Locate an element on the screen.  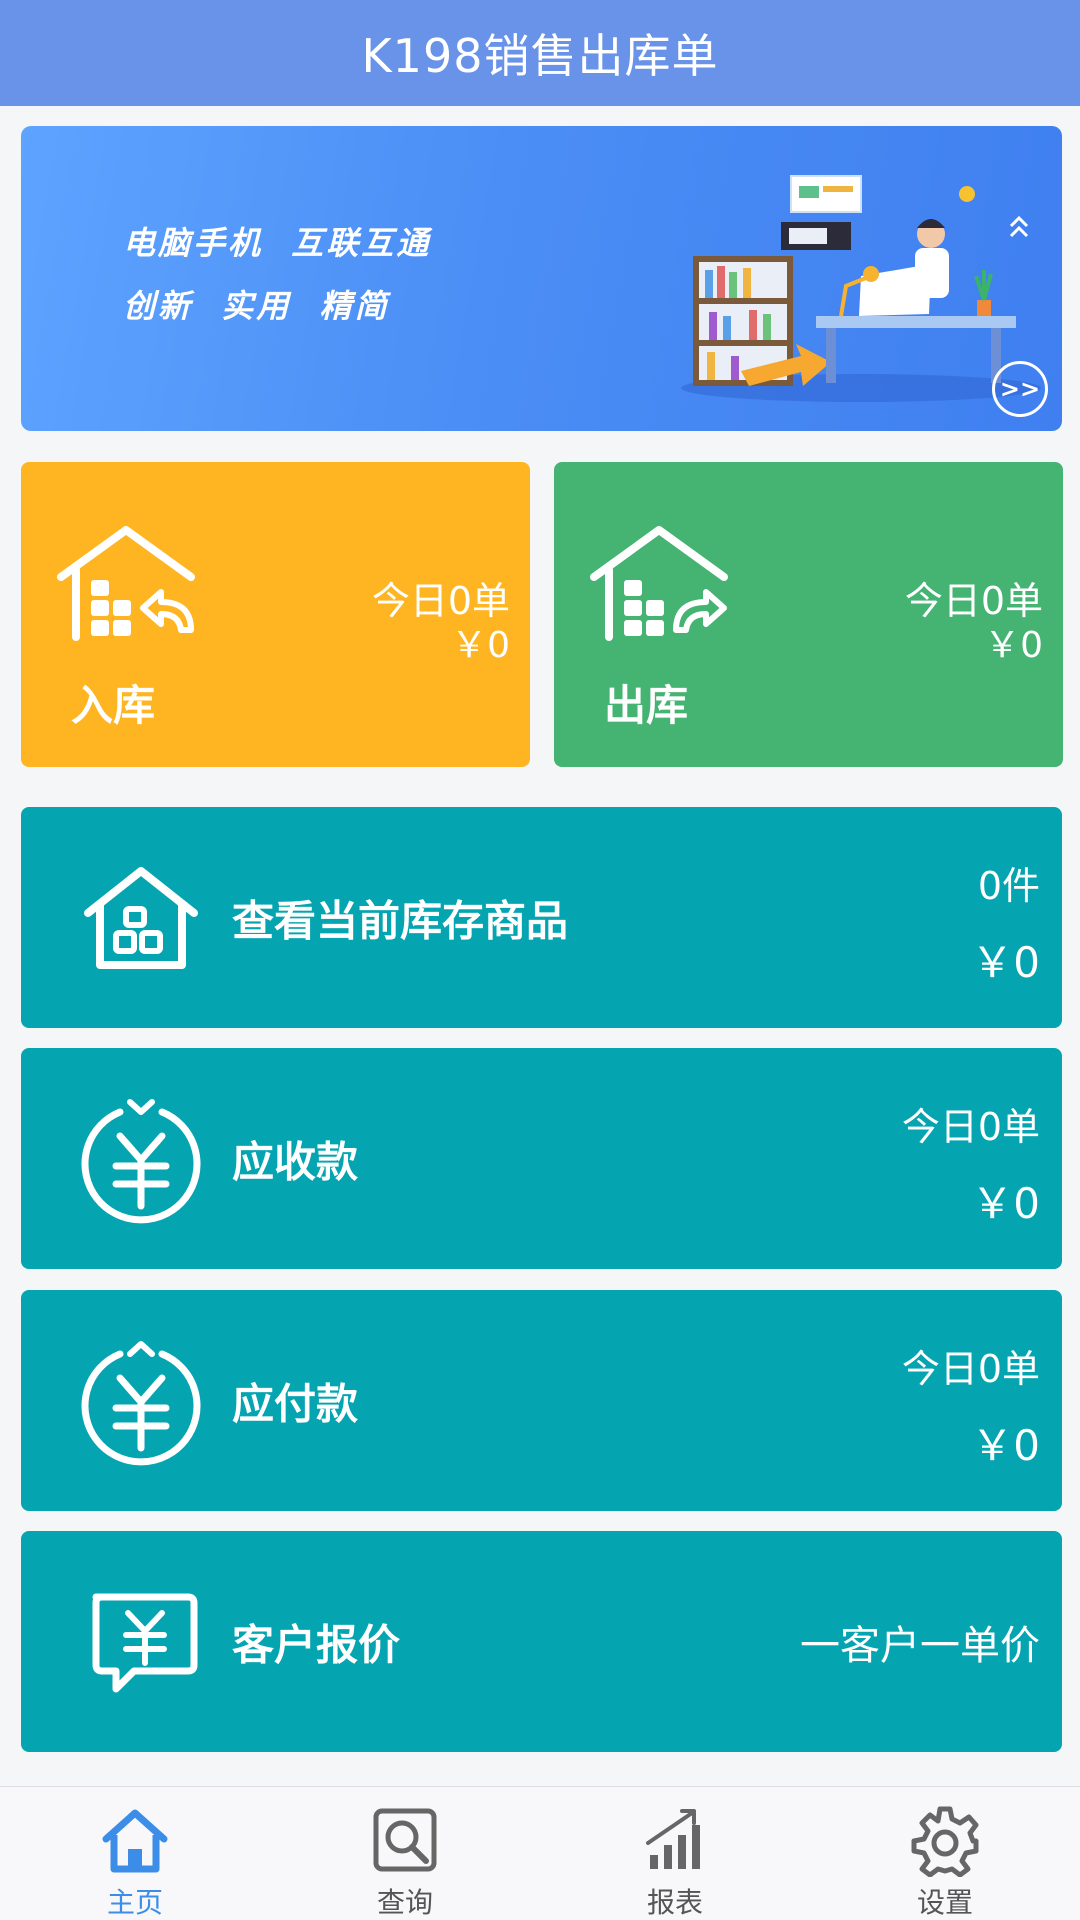
search-icon is located at coordinates (405, 1840).